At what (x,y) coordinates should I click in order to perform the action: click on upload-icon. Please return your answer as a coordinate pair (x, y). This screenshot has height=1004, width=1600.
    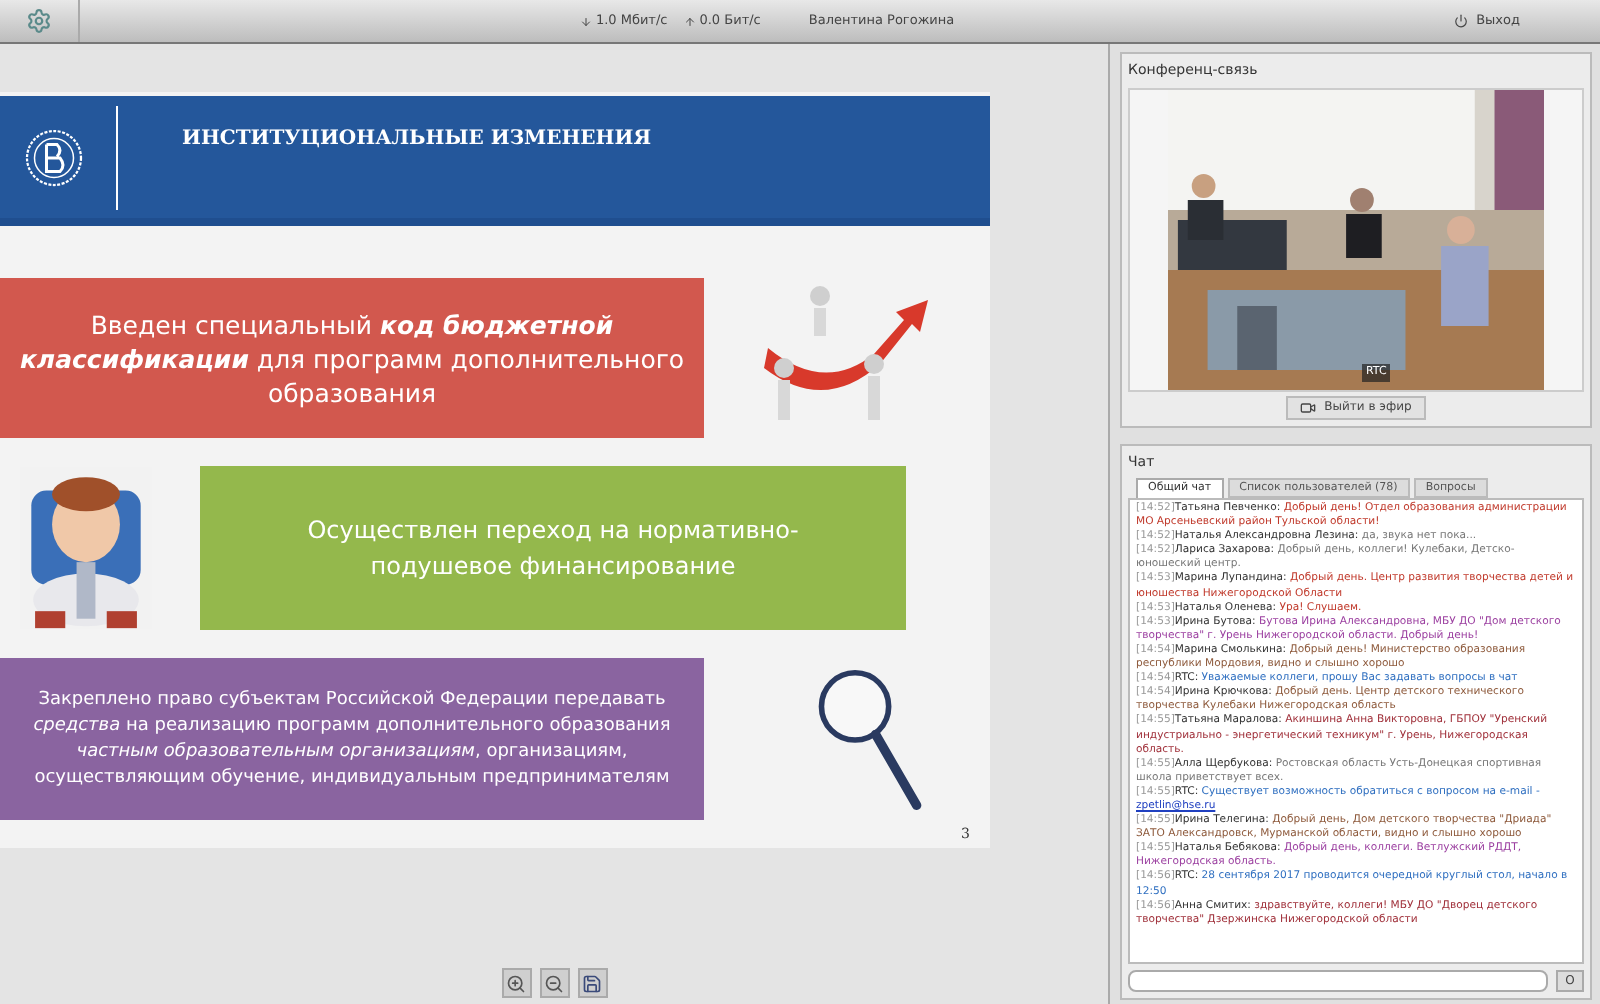
    Looking at the image, I should click on (689, 21).